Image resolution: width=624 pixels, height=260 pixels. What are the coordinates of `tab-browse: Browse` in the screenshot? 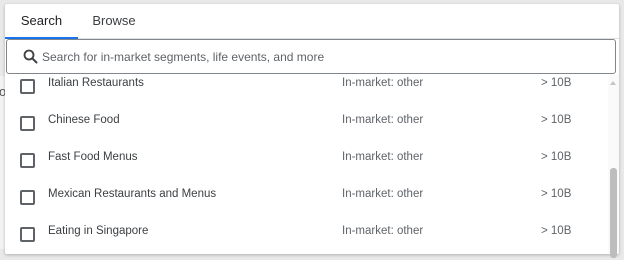 It's located at (114, 20).